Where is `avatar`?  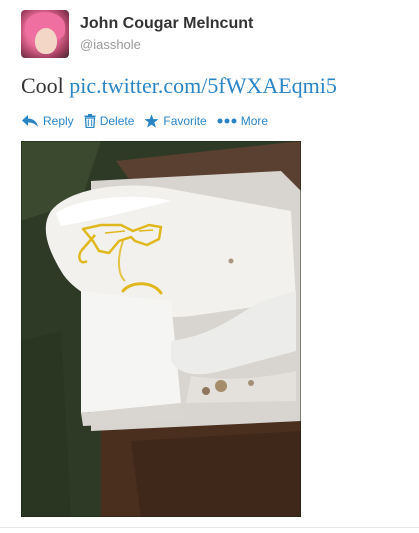 avatar is located at coordinates (45, 34).